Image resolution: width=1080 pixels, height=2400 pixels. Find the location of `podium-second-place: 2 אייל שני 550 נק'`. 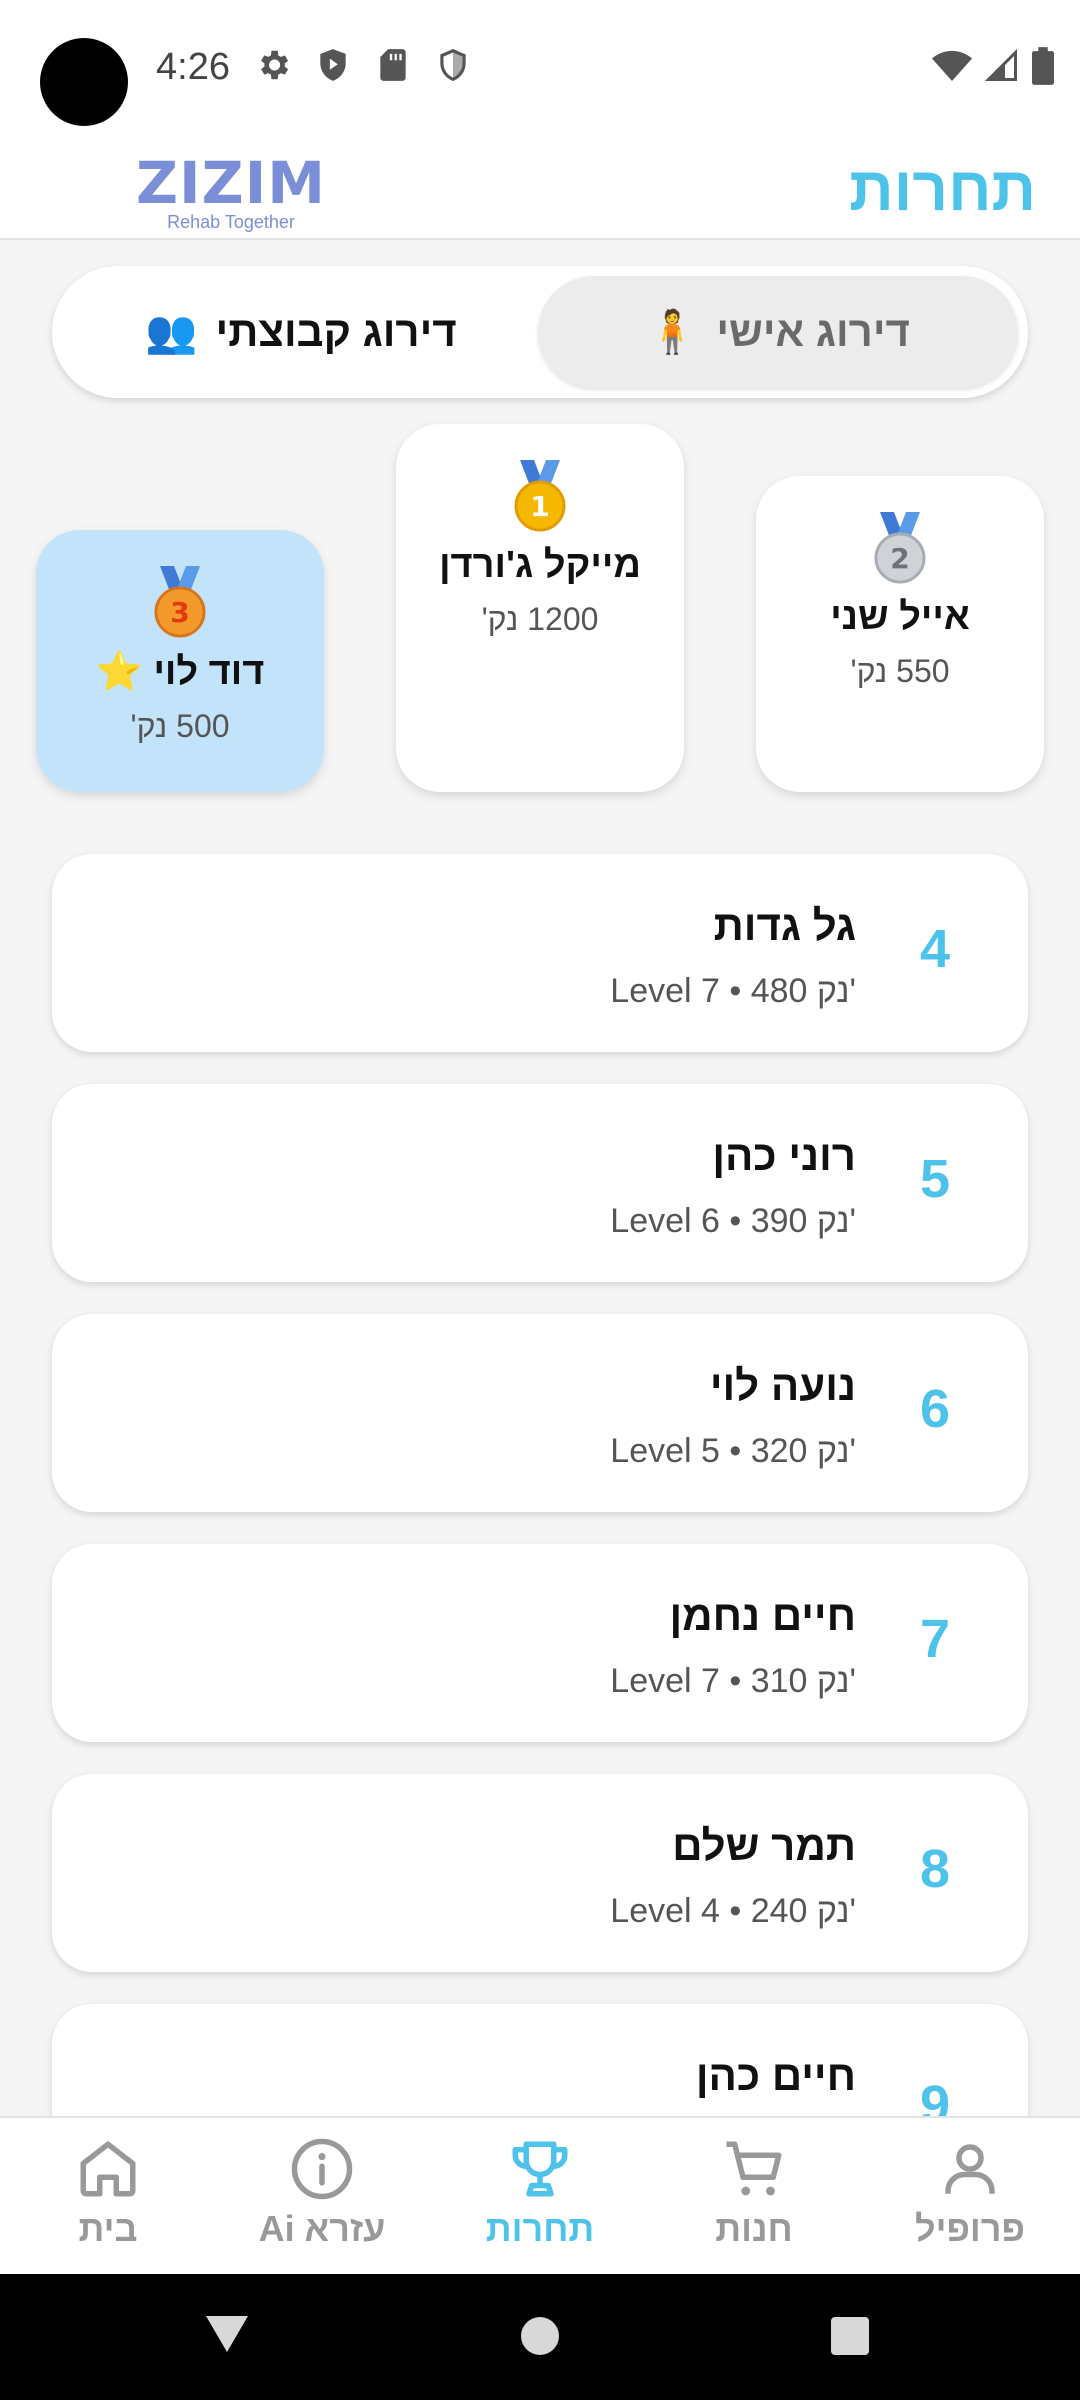

podium-second-place: 2 אייל שני 550 נק' is located at coordinates (900, 634).